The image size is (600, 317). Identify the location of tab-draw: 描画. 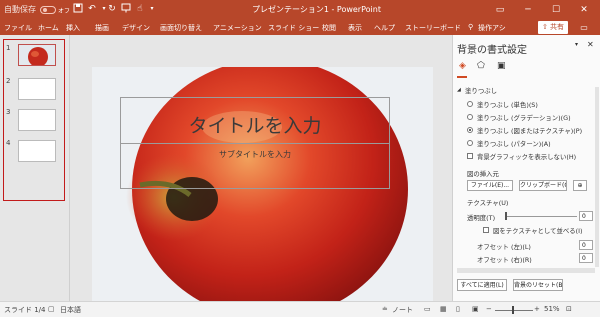
(102, 28).